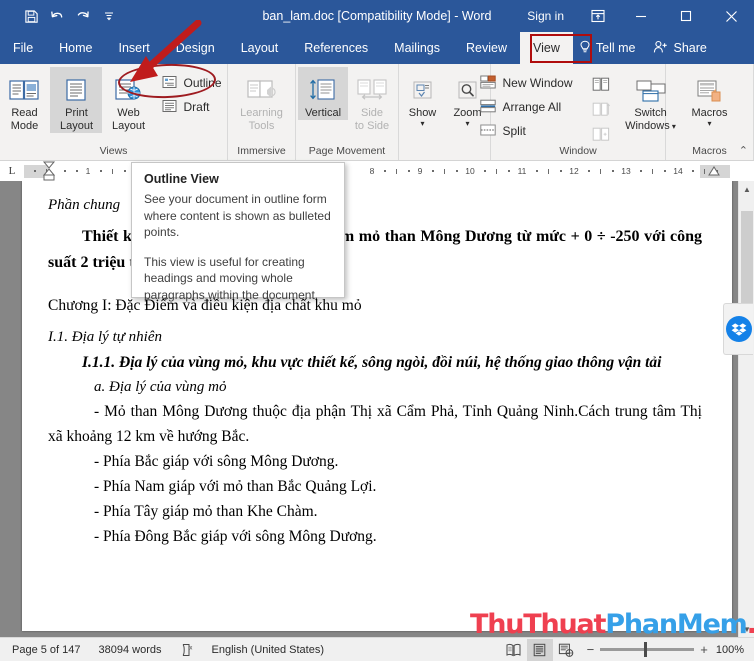 The height and width of the screenshot is (661, 754). I want to click on macros-button: Macros ▾, so click(710, 98).